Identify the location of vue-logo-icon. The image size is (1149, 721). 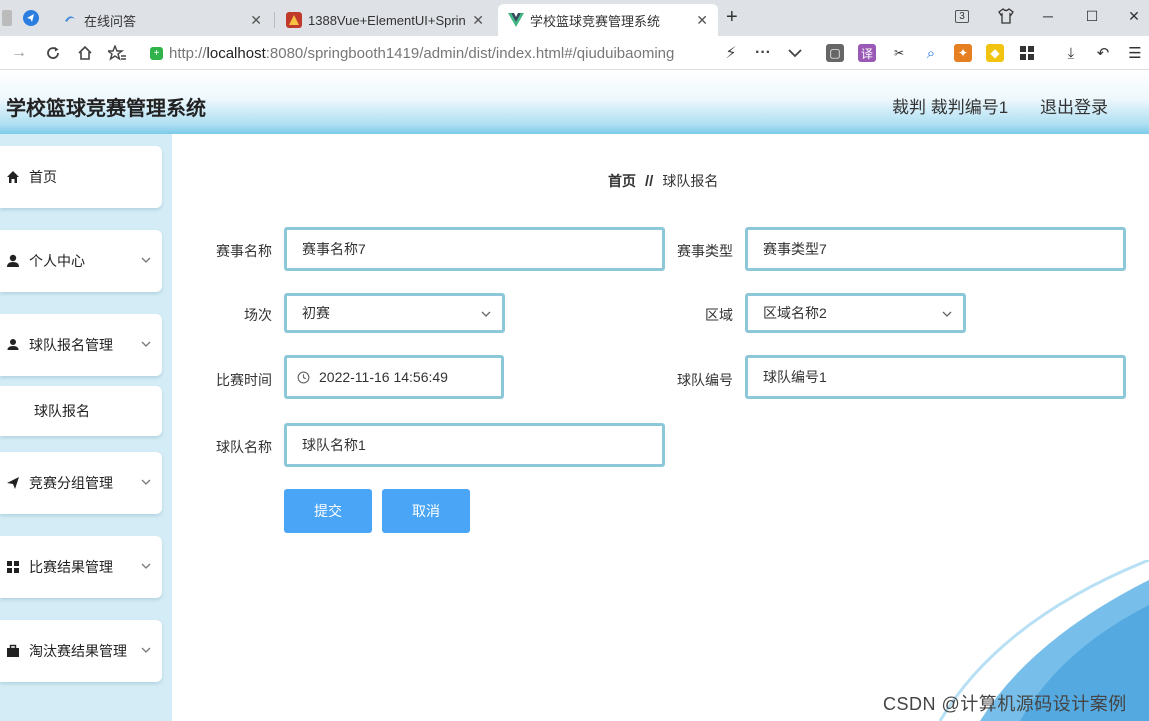
(516, 20).